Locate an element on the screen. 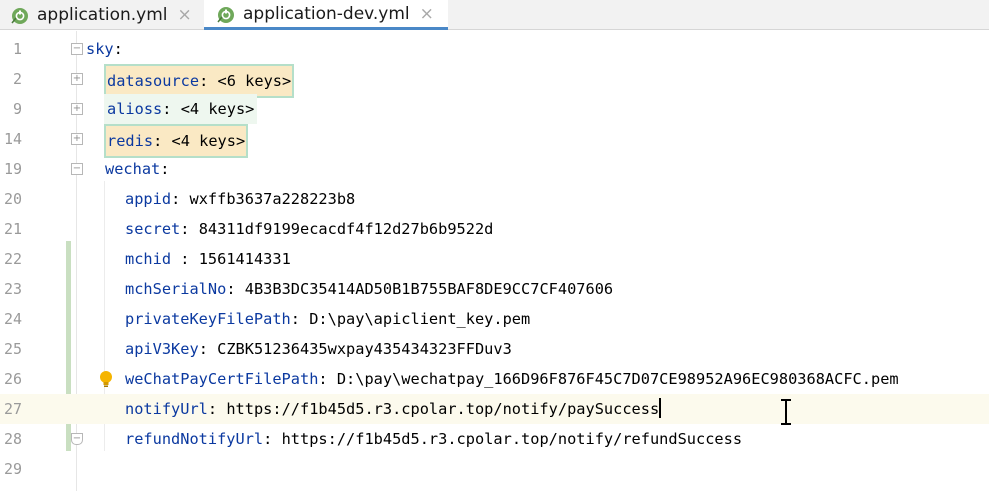  yaml-key: redis is located at coordinates (130, 141).